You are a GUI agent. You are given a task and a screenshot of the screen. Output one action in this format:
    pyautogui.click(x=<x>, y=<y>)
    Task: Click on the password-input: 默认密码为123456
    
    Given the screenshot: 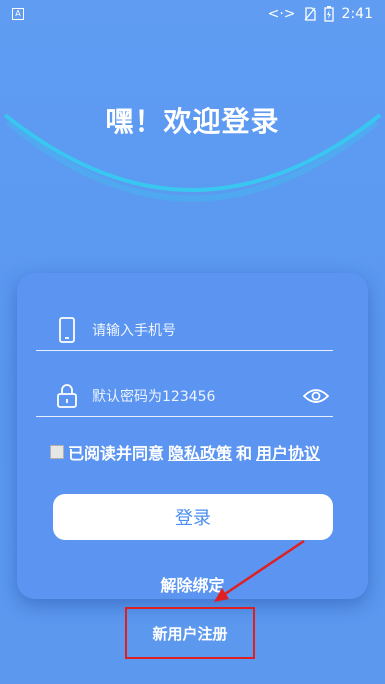 What is the action you would take?
    pyautogui.click(x=153, y=396)
    